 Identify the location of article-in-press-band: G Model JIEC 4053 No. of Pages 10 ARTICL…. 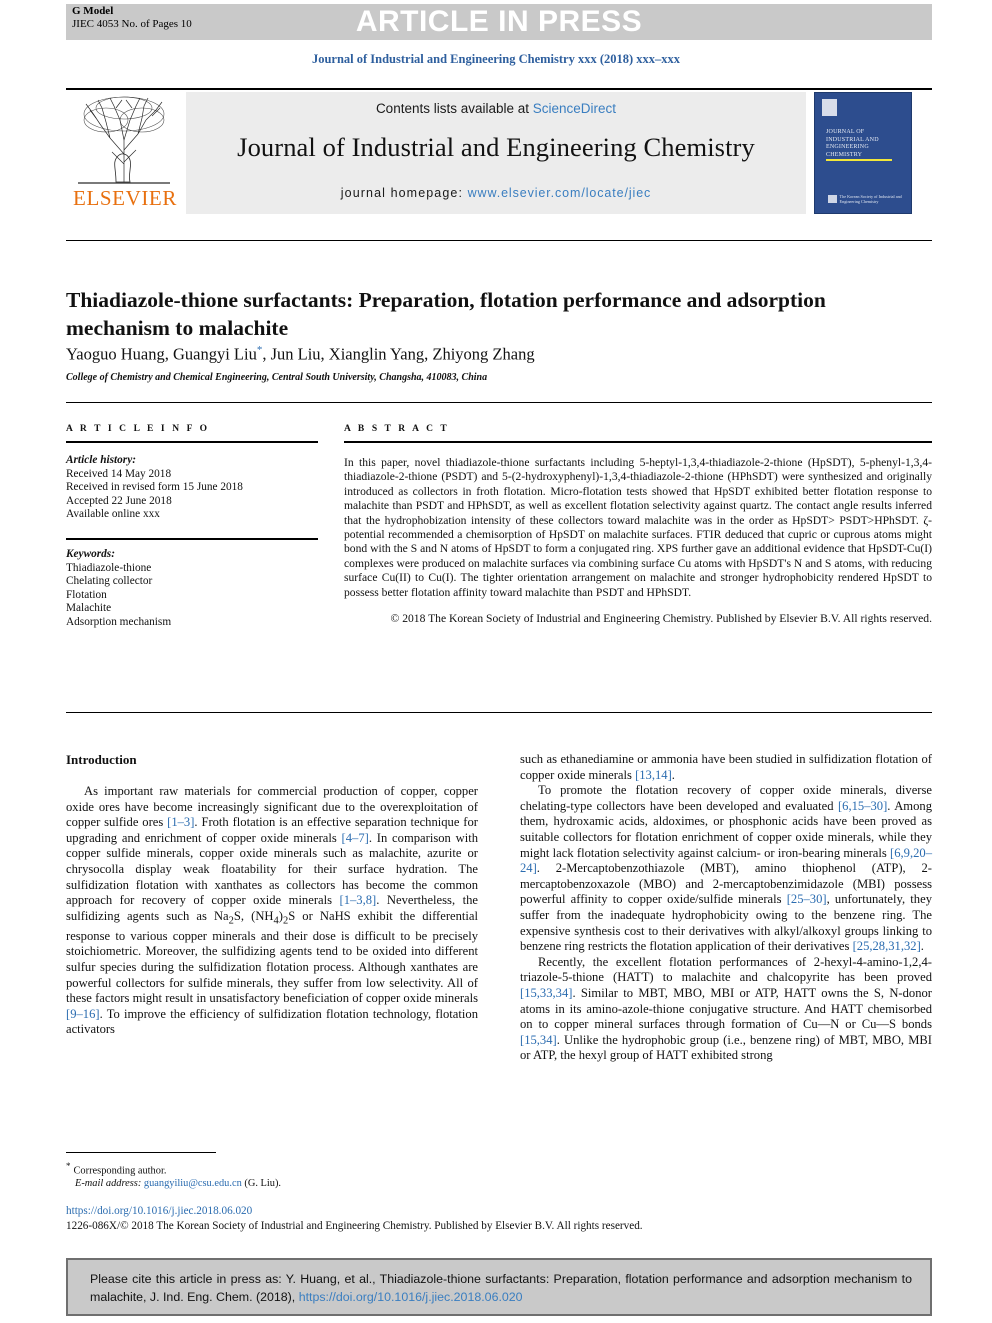
(499, 22).